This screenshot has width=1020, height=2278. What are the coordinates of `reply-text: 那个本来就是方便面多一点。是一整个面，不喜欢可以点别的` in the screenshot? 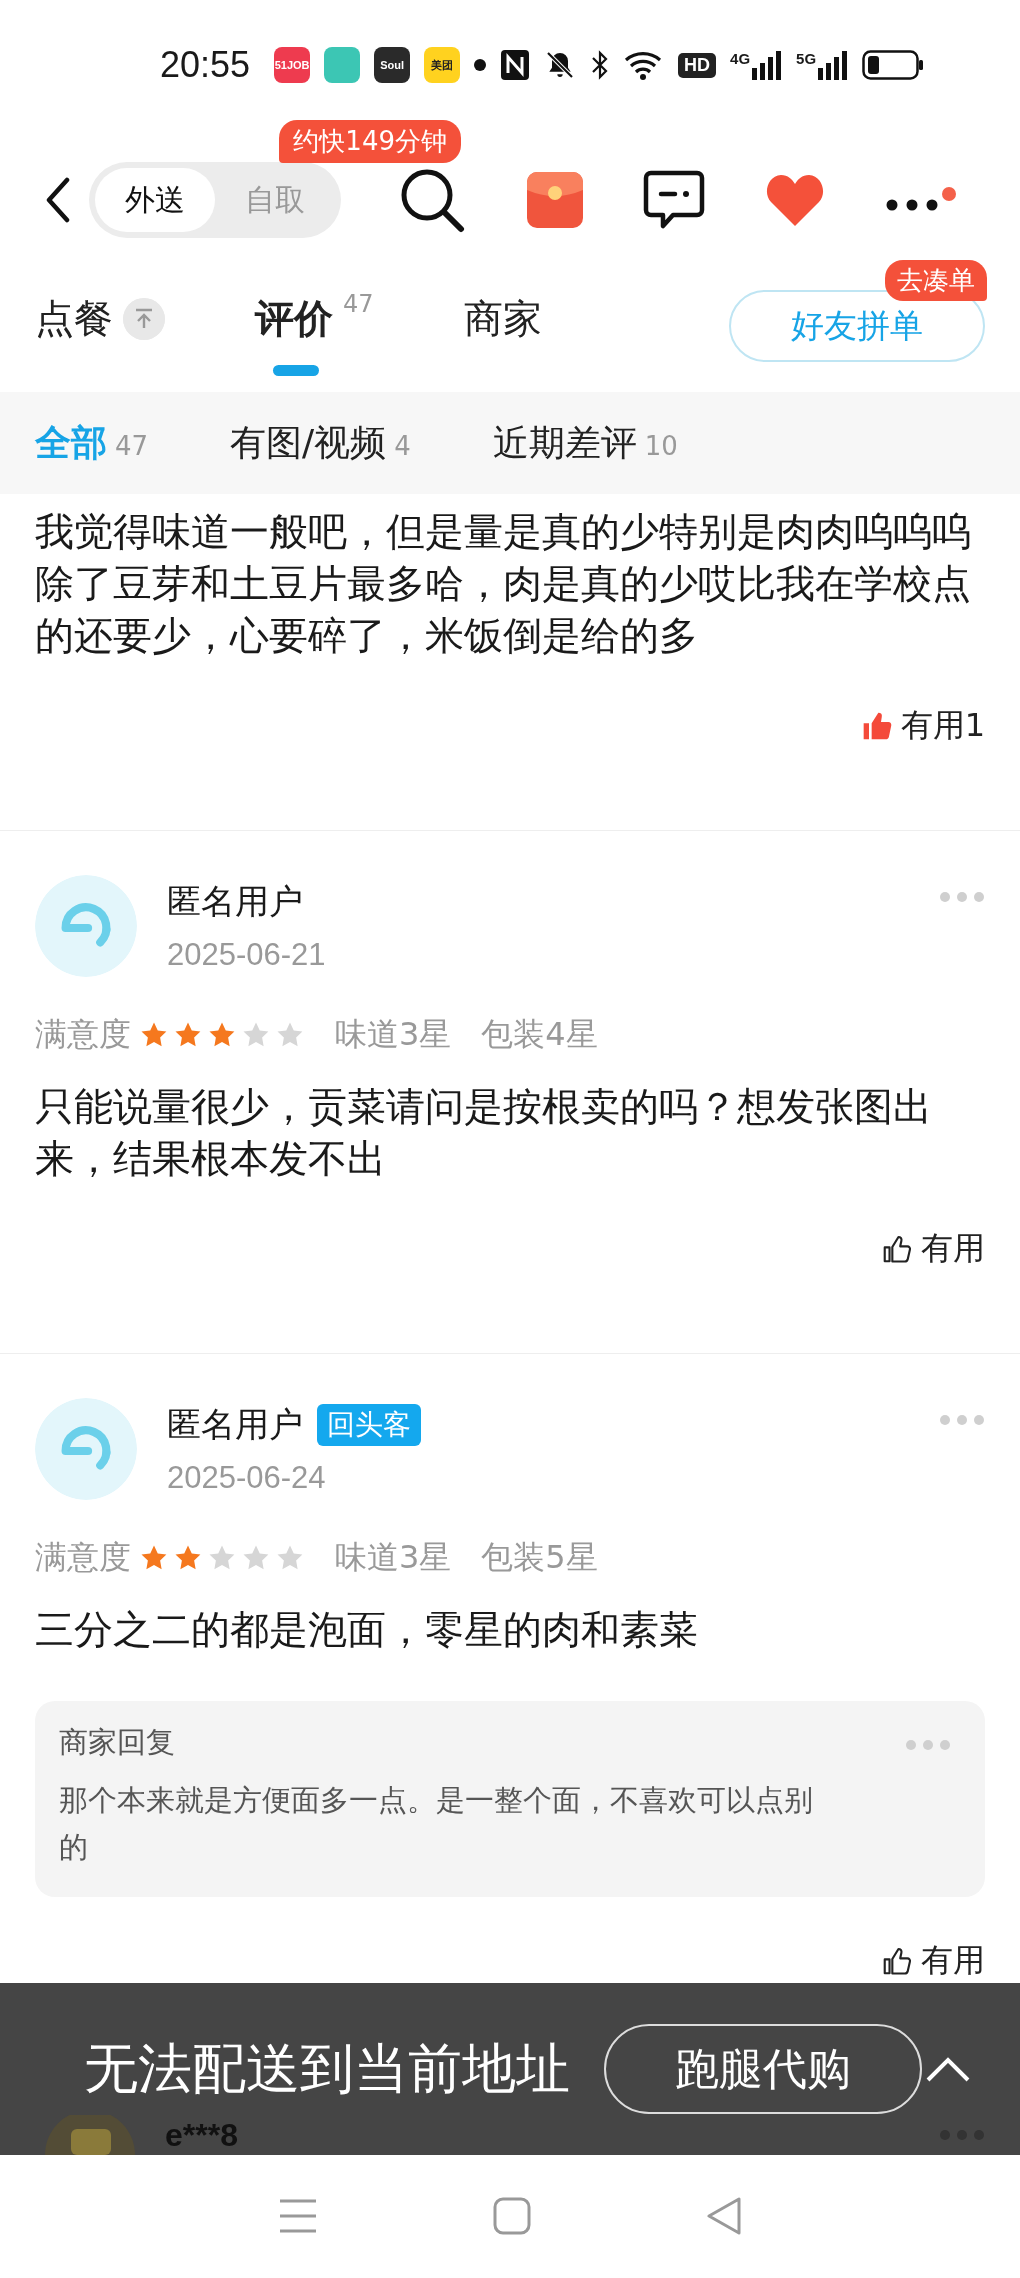 It's located at (436, 1824).